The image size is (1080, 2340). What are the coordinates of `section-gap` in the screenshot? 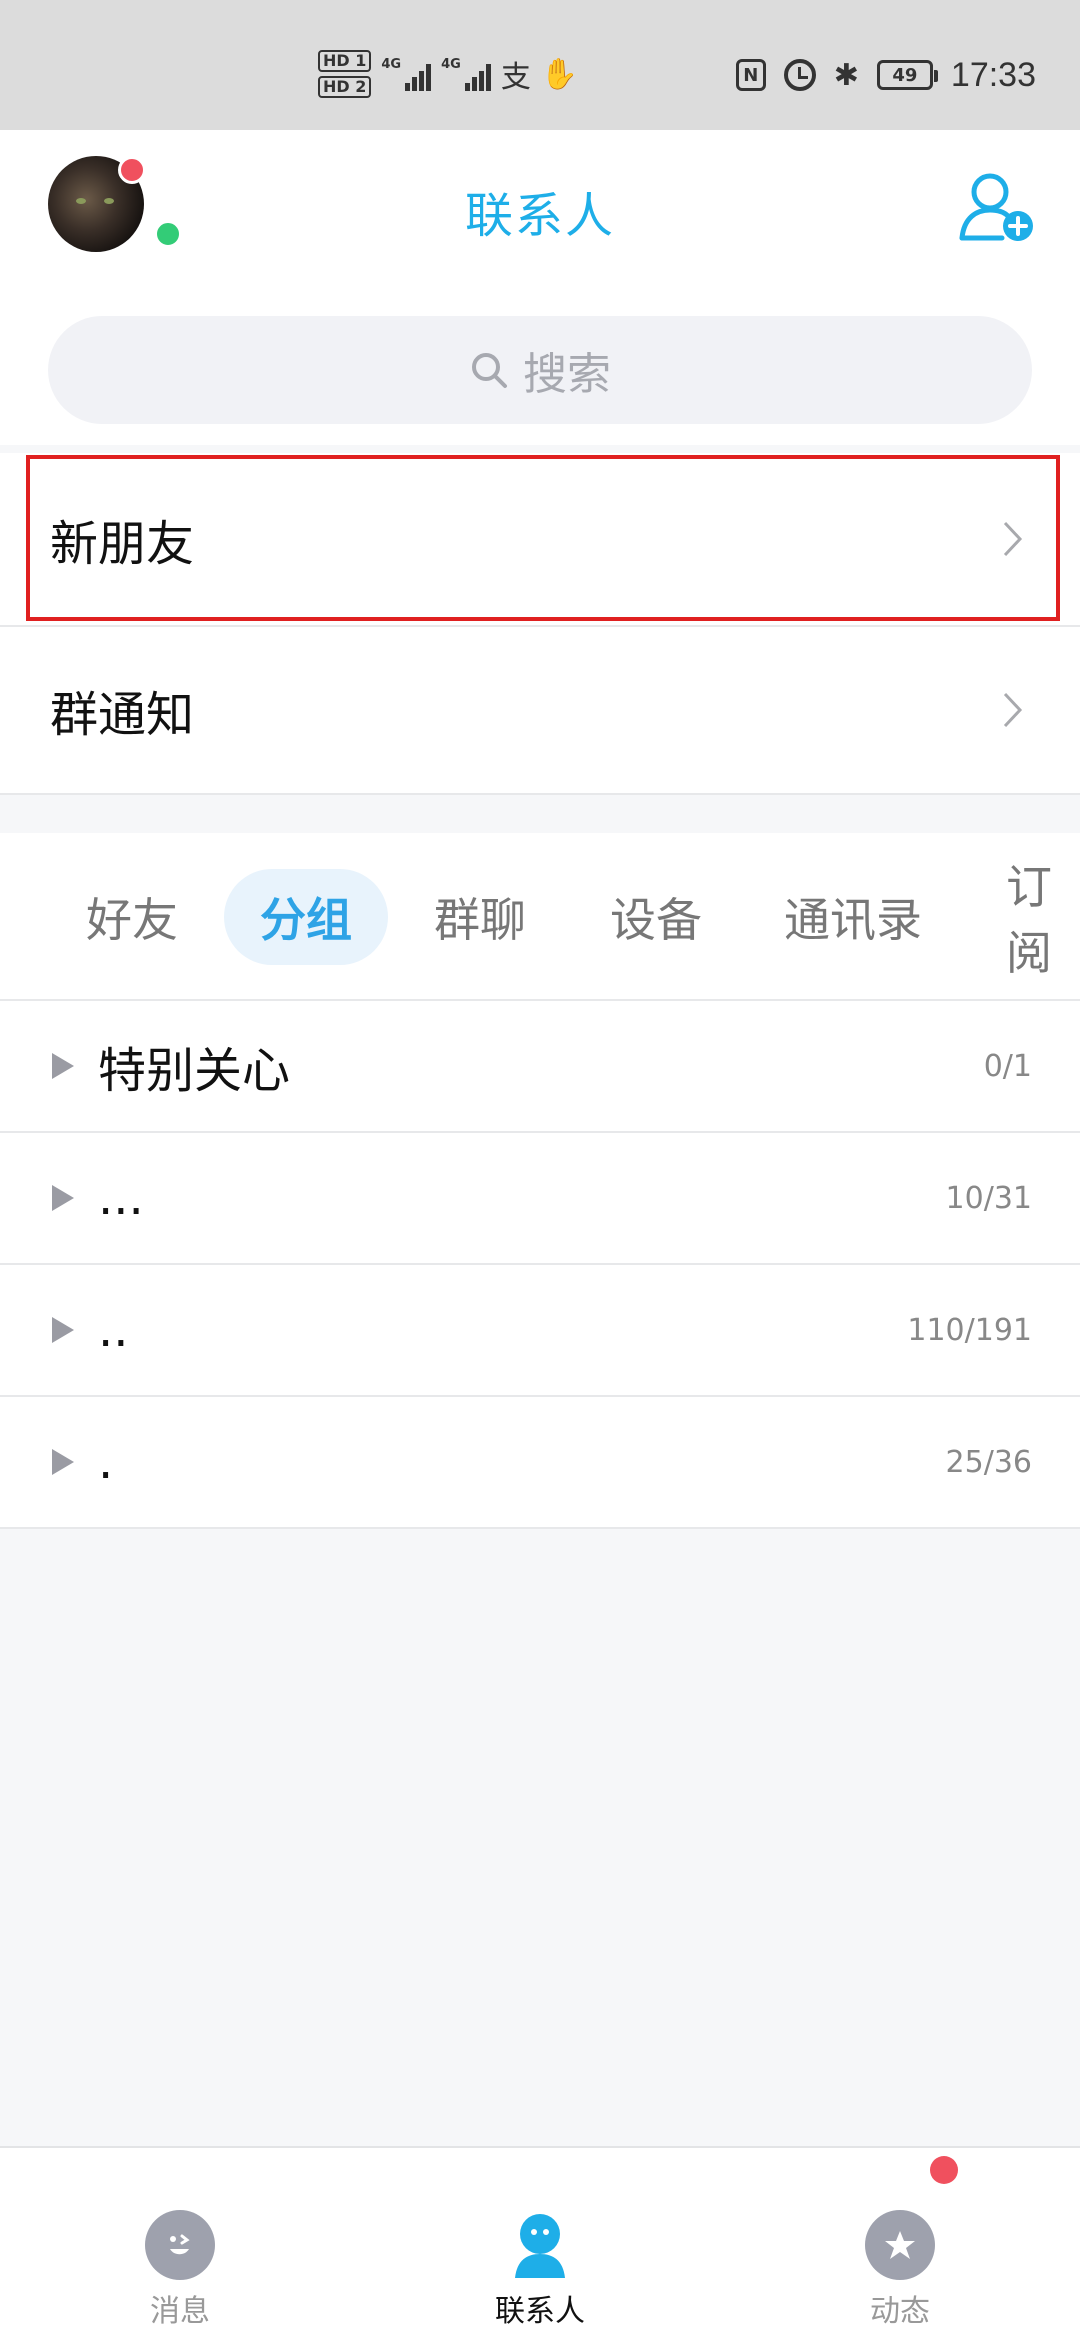 It's located at (540, 814).